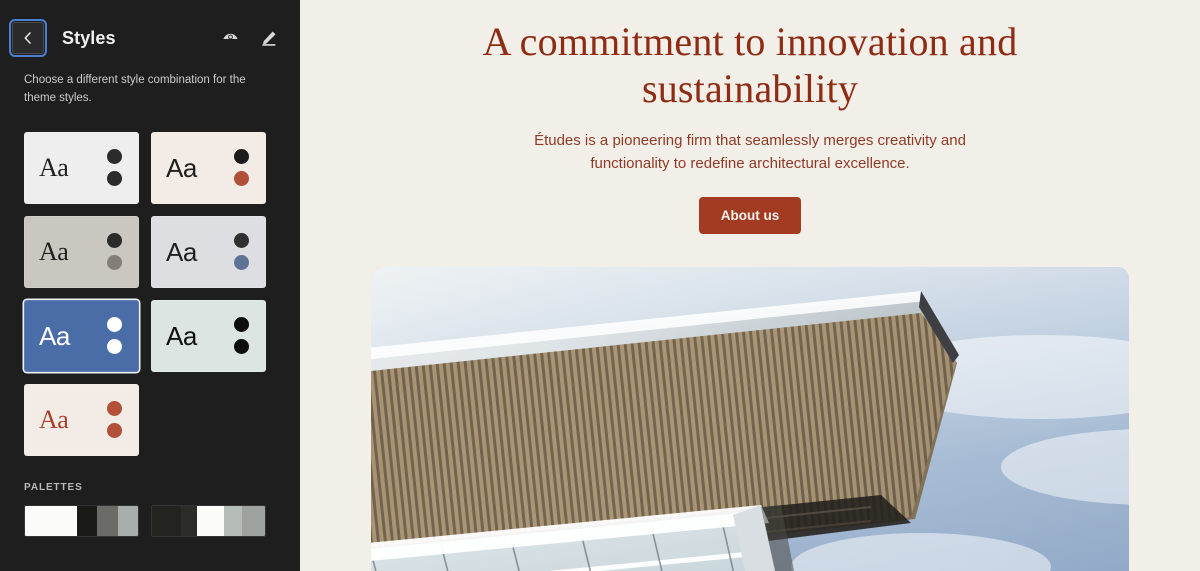 The image size is (1200, 571). I want to click on style-variation-6: Aa, so click(81, 419).